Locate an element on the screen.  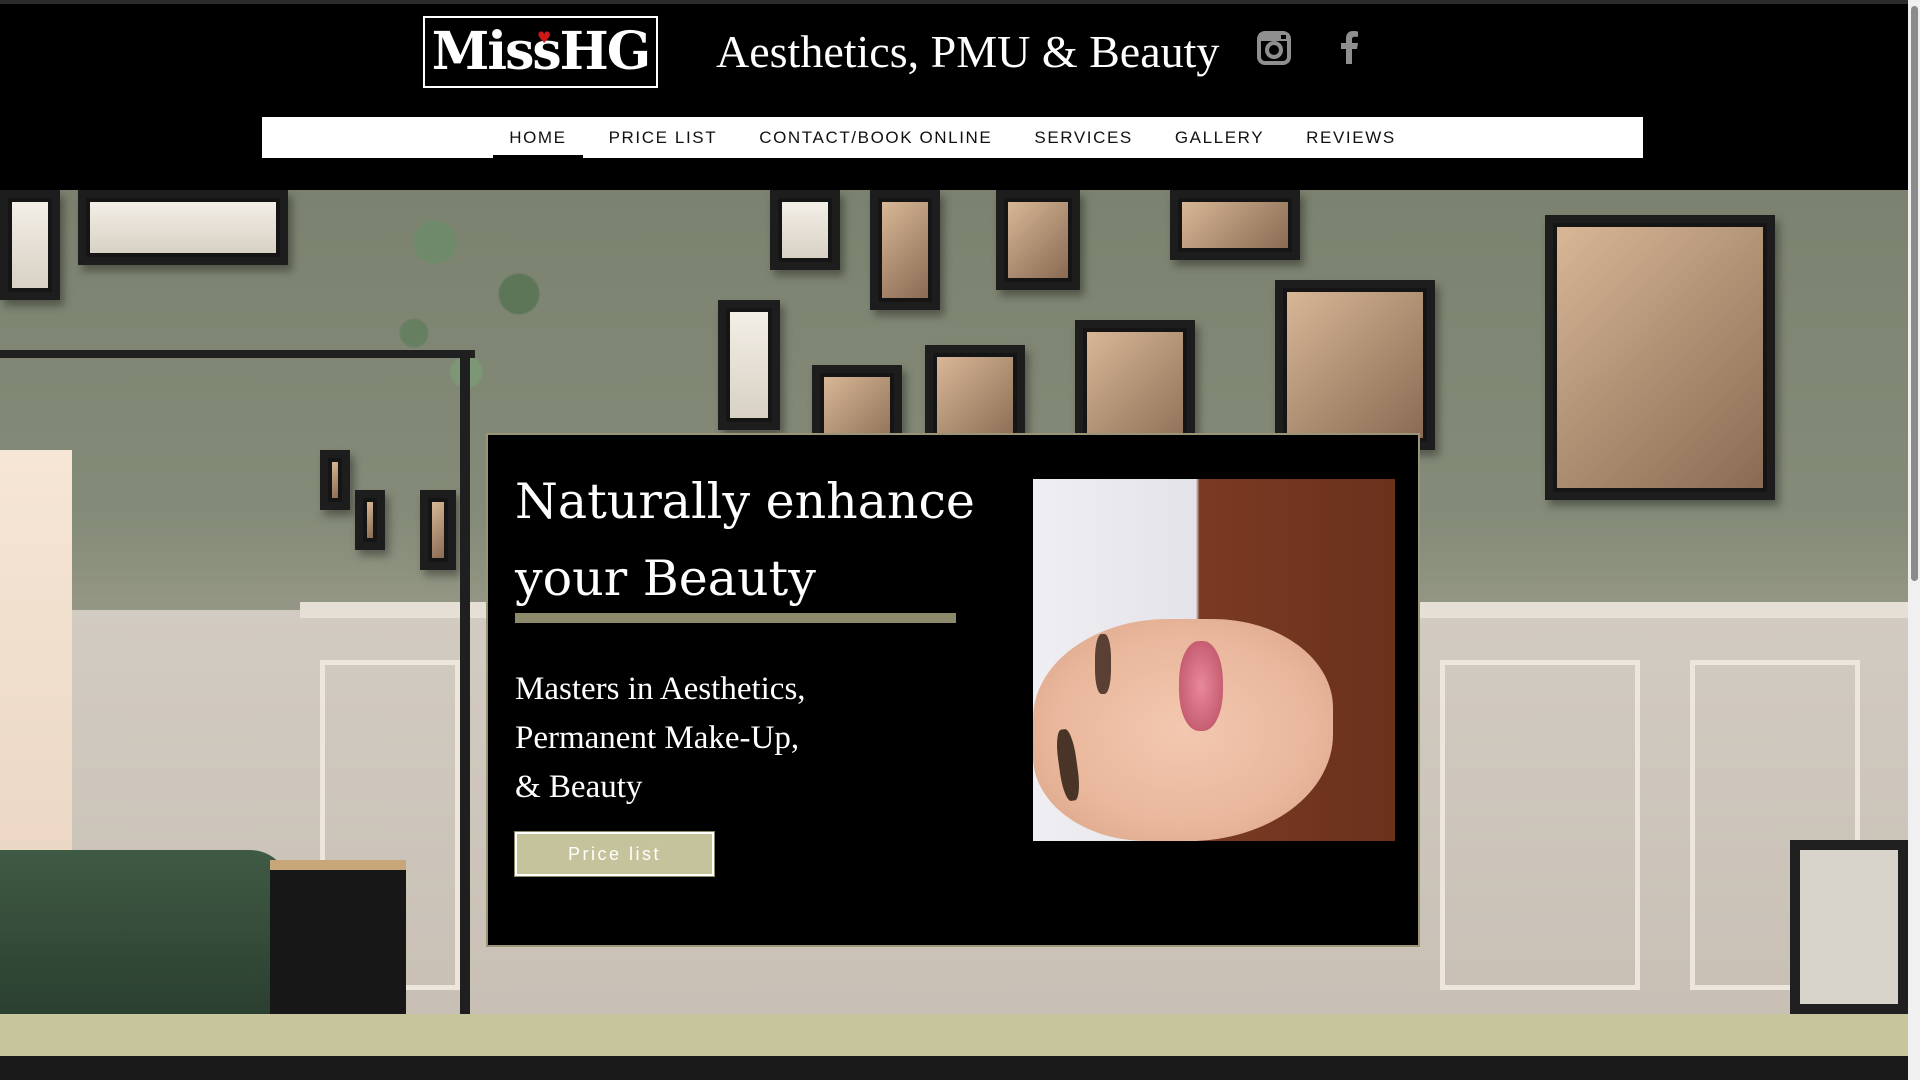
wall-panel is located at coordinates (1540, 825).